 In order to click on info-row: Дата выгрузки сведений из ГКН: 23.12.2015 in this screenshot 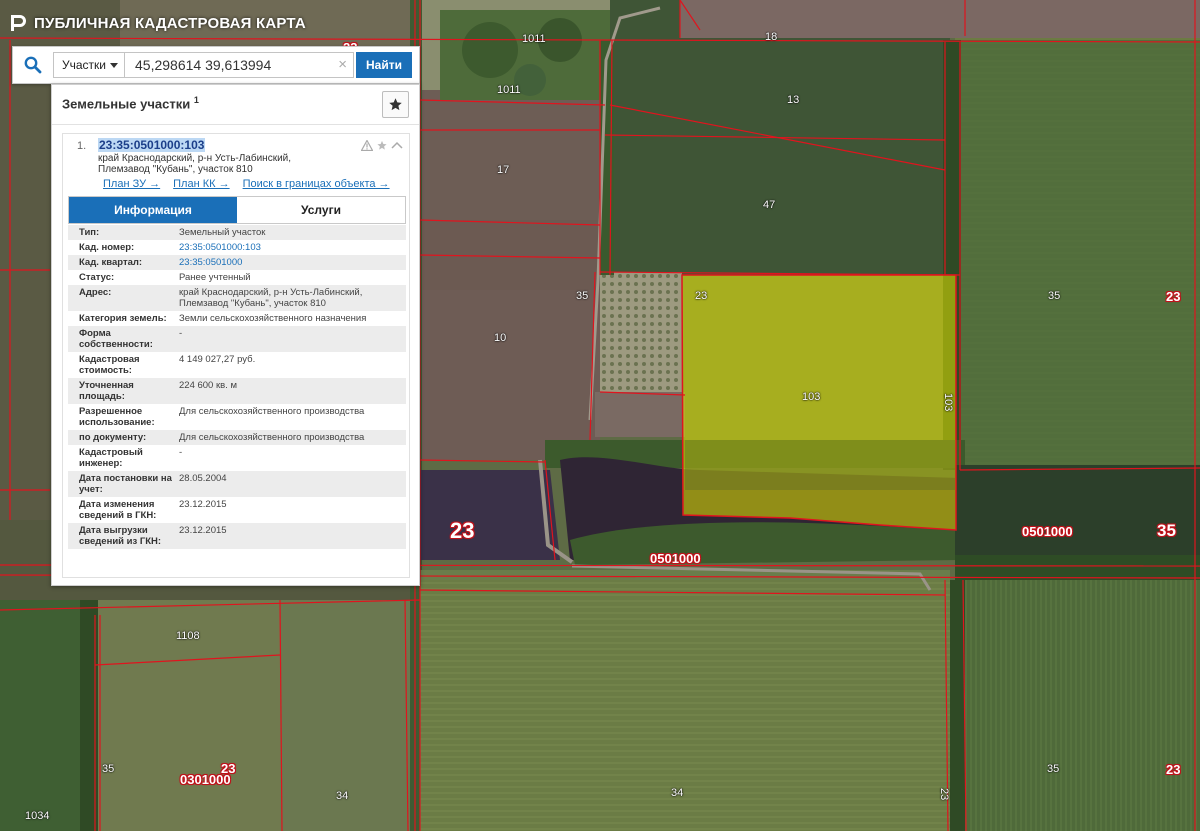, I will do `click(237, 536)`.